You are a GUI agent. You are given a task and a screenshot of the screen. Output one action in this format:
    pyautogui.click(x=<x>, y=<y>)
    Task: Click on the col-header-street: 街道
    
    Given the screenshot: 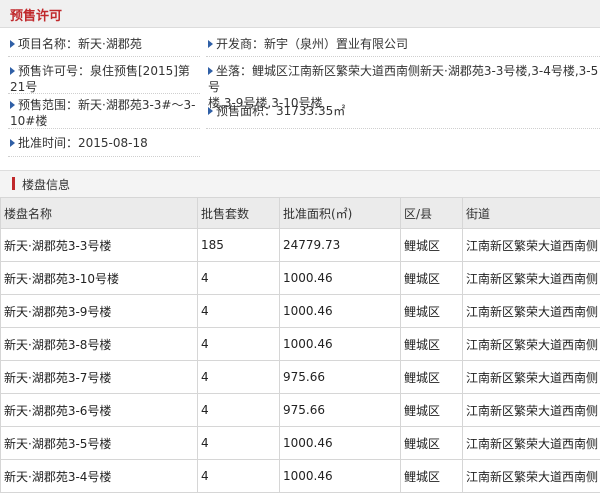 What is the action you would take?
    pyautogui.click(x=531, y=213)
    